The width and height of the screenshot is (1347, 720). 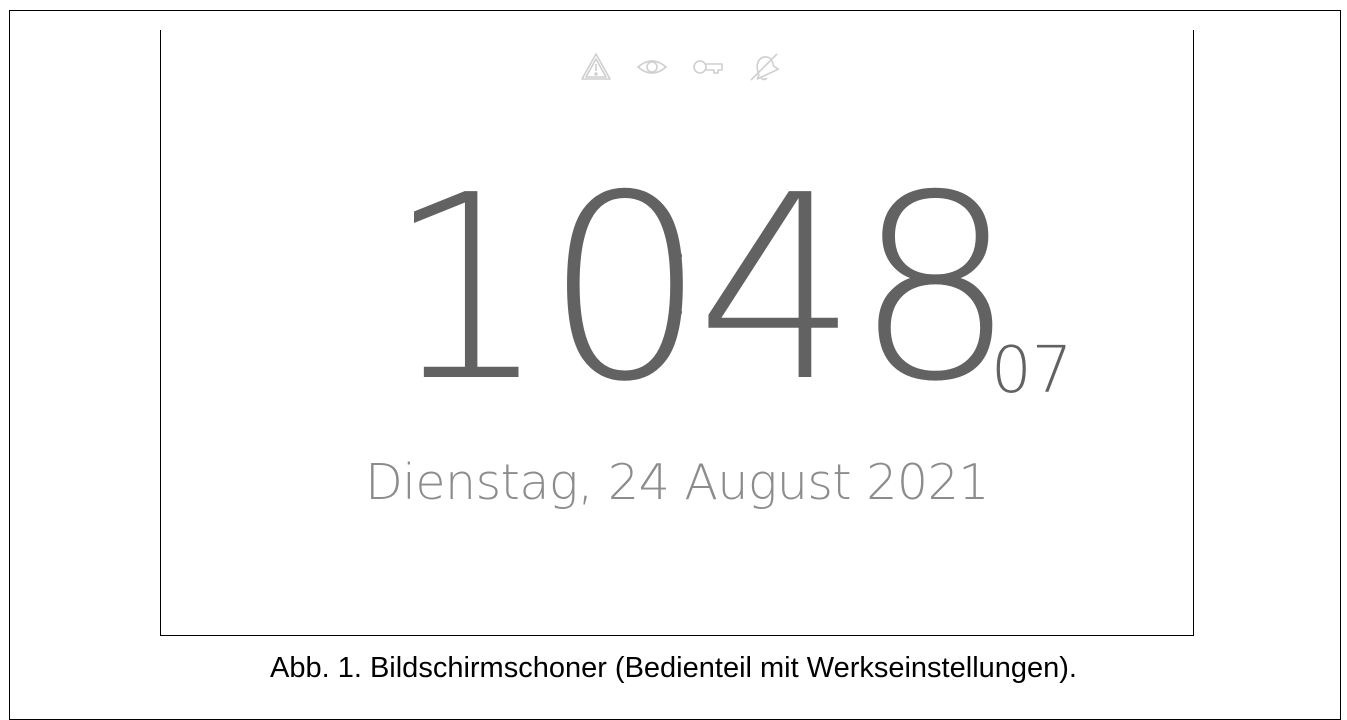 What do you see at coordinates (677, 482) in the screenshot?
I see `date-display: Dienstag, 24 August 2021` at bounding box center [677, 482].